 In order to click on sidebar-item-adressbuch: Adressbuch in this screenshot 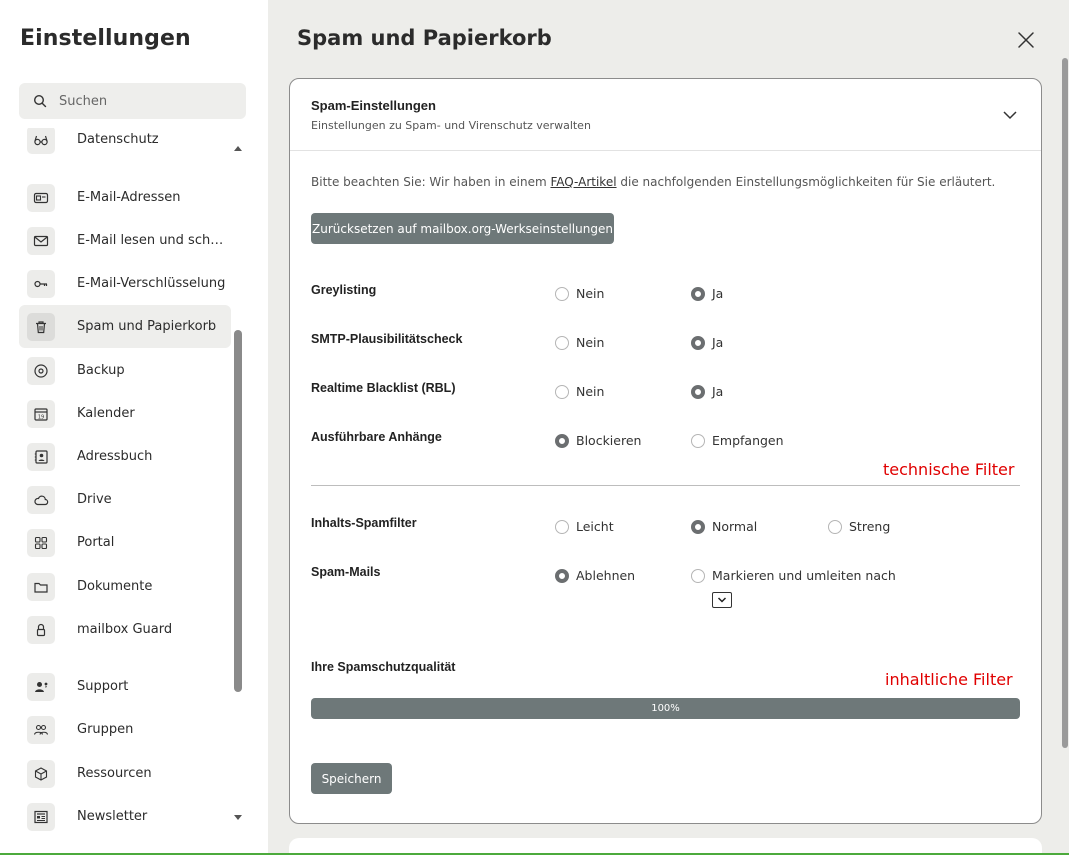, I will do `click(125, 456)`.